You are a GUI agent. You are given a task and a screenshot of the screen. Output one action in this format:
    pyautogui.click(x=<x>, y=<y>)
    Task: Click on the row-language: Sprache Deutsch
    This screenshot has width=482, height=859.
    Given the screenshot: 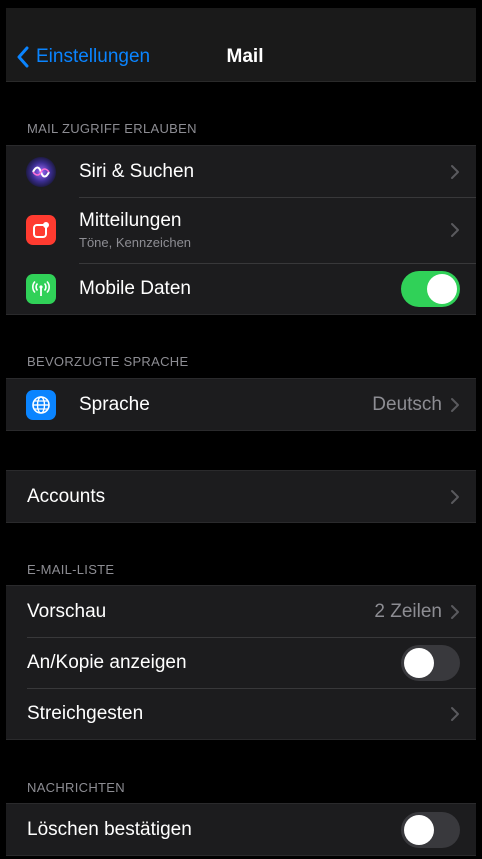 What is the action you would take?
    pyautogui.click(x=241, y=404)
    